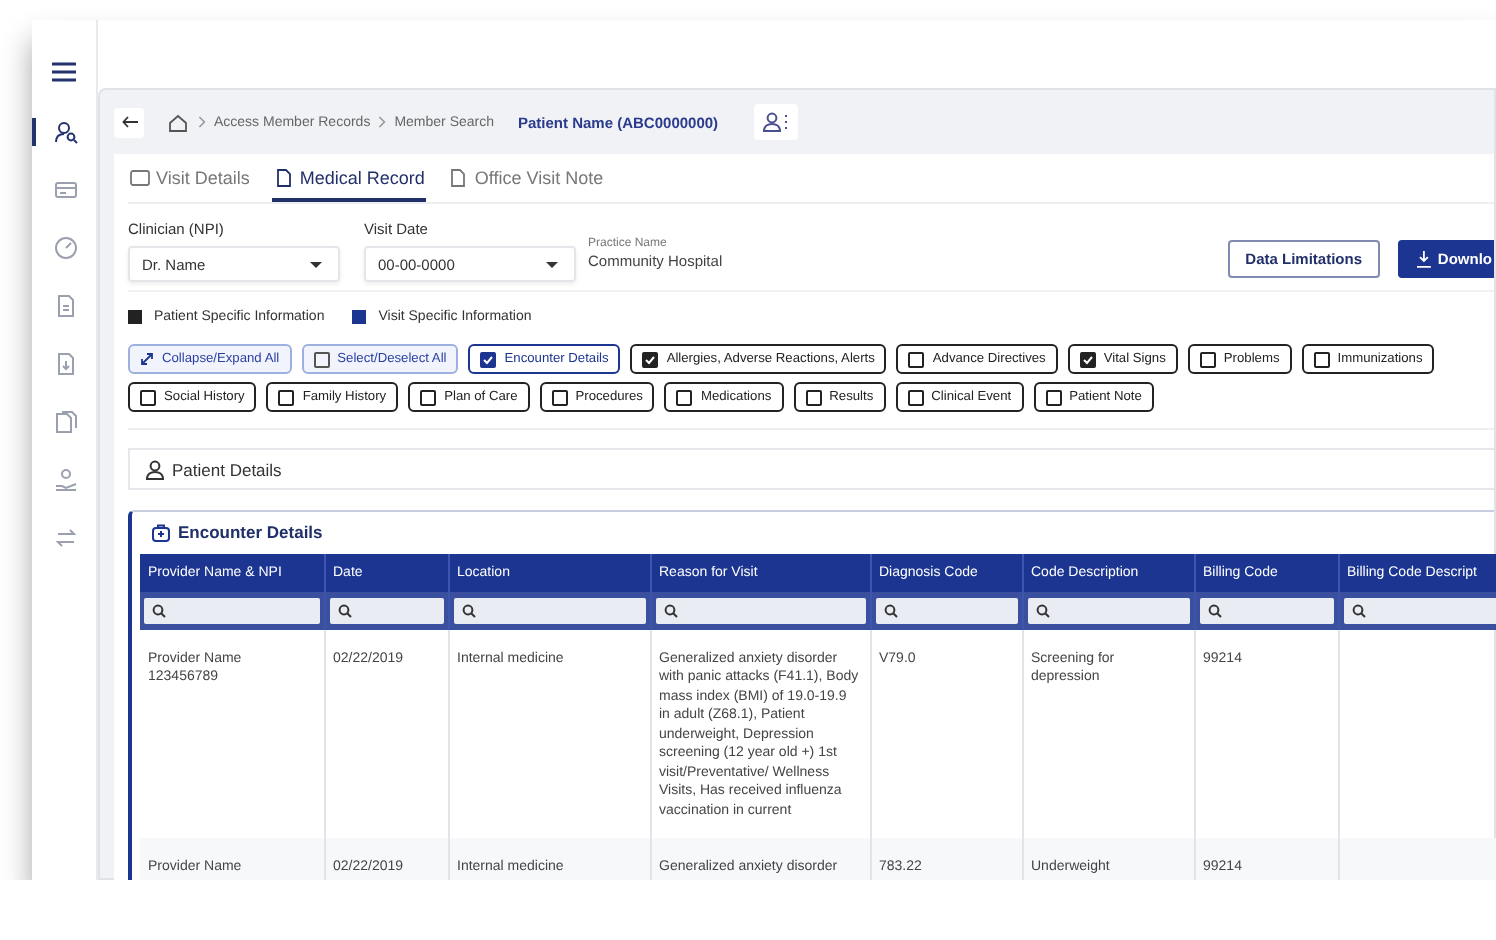  Describe the element at coordinates (1424, 259) in the screenshot. I see `download-icon` at that location.